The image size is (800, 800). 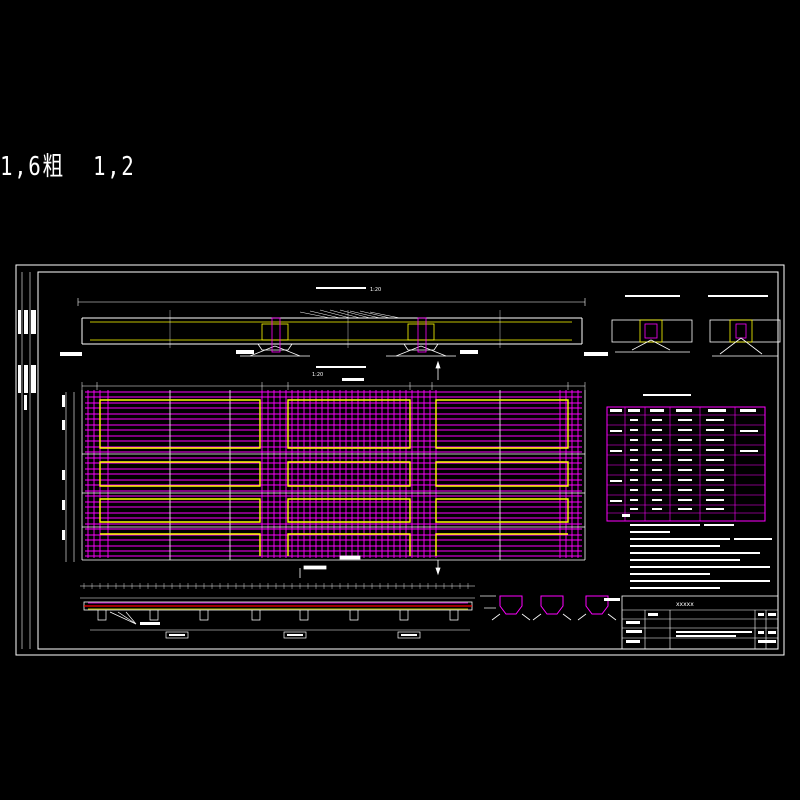 What do you see at coordinates (333, 474) in the screenshot?
I see `rebar-grid` at bounding box center [333, 474].